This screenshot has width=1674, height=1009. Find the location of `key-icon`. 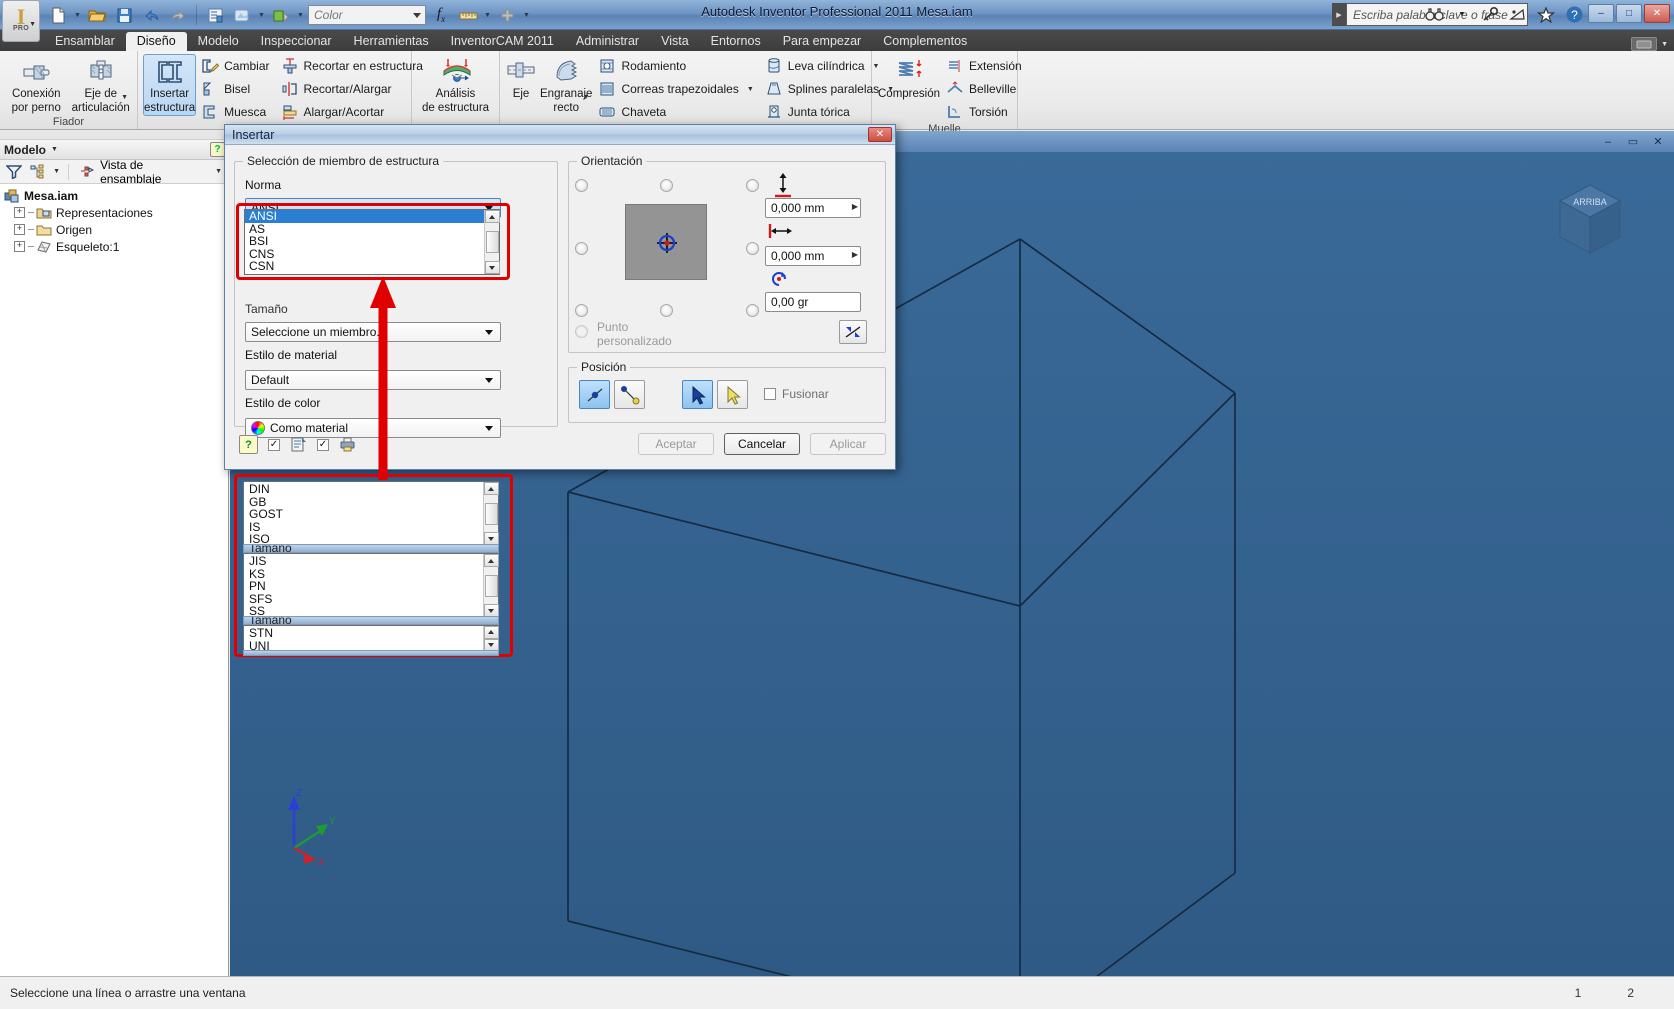

key-icon is located at coordinates (1490, 15).